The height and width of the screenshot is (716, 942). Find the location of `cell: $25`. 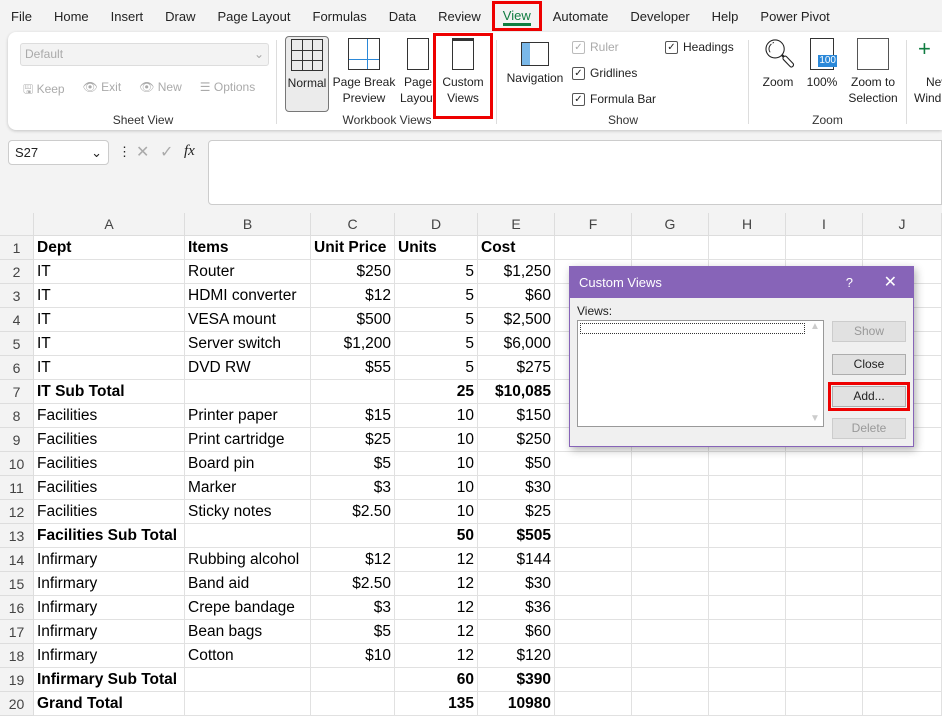

cell: $25 is located at coordinates (353, 440).